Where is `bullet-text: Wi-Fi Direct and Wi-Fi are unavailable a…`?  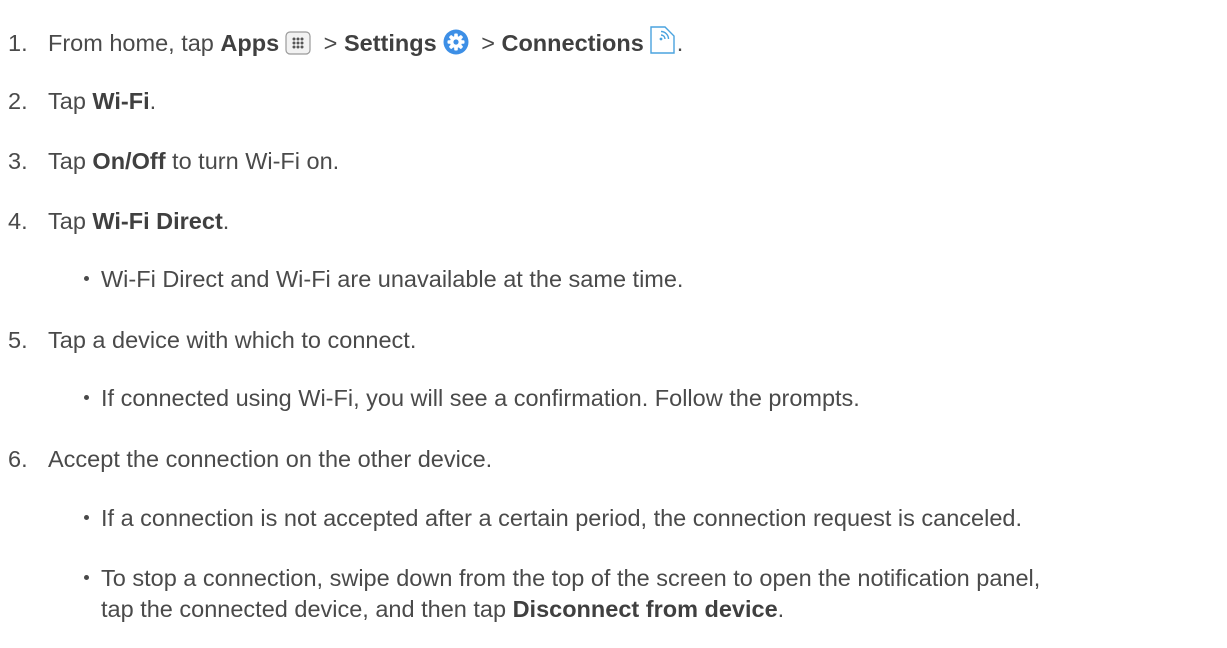 bullet-text: Wi-Fi Direct and Wi-Fi are unavailable a… is located at coordinates (392, 279).